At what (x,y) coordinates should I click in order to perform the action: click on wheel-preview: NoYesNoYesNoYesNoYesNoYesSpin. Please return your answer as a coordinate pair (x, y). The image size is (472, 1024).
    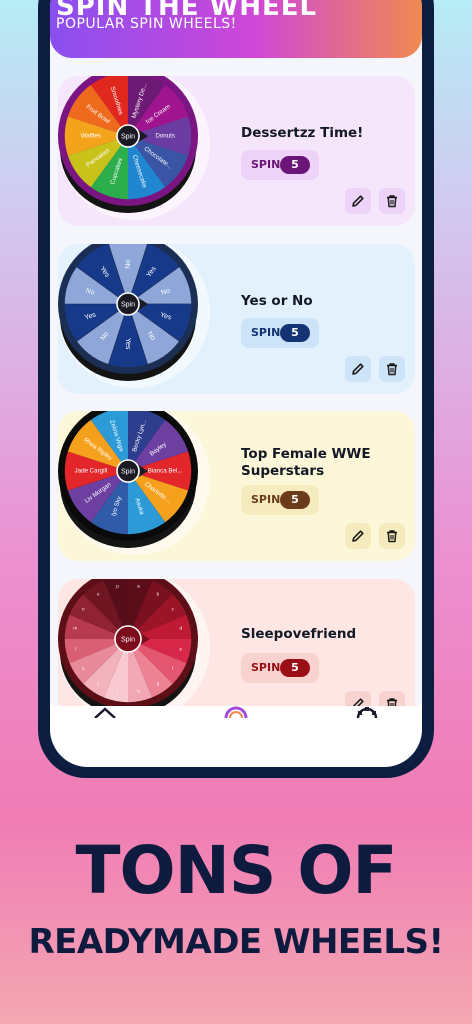
    Looking at the image, I should click on (136, 324).